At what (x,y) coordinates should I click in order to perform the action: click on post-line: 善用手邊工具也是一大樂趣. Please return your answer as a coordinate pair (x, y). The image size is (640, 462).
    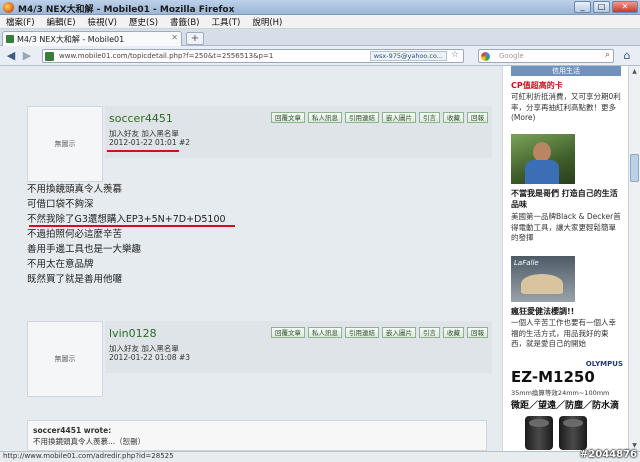
    Looking at the image, I should click on (84, 249).